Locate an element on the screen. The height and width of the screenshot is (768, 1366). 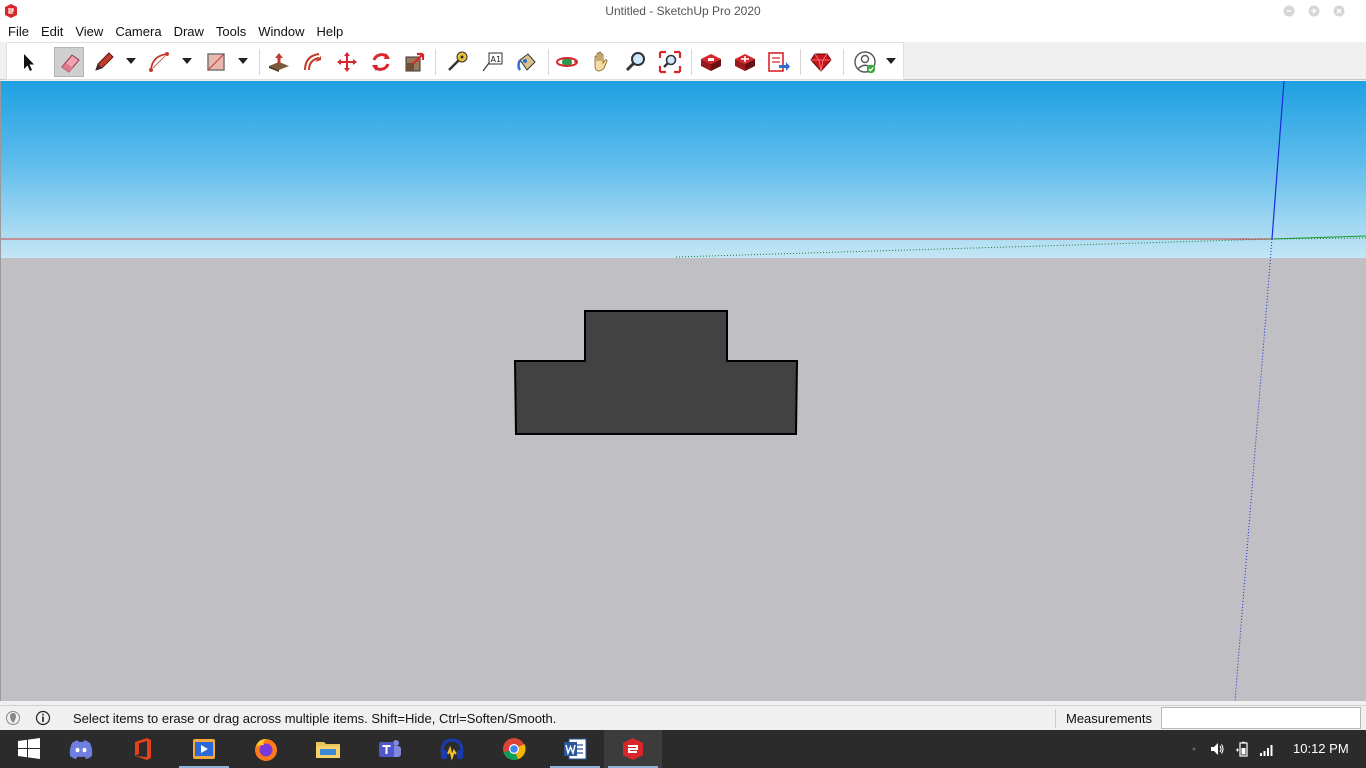
orbit-tool-button is located at coordinates (567, 62).